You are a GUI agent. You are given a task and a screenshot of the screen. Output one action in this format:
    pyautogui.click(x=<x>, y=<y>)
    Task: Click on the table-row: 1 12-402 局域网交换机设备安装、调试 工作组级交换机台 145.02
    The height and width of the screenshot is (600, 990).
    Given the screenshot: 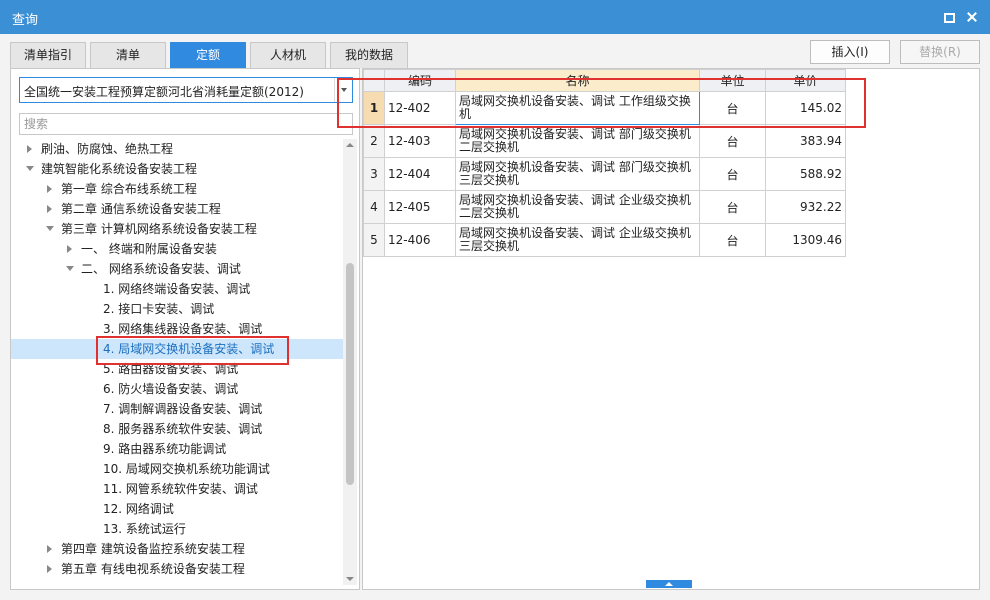 What is the action you would take?
    pyautogui.click(x=604, y=108)
    